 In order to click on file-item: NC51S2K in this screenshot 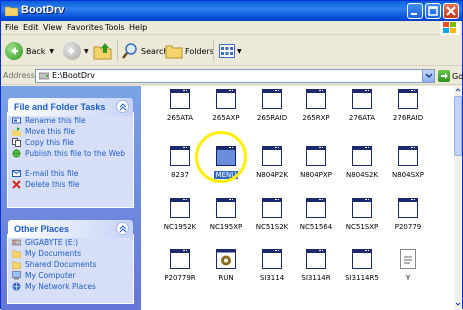, I will do `click(272, 218)`.